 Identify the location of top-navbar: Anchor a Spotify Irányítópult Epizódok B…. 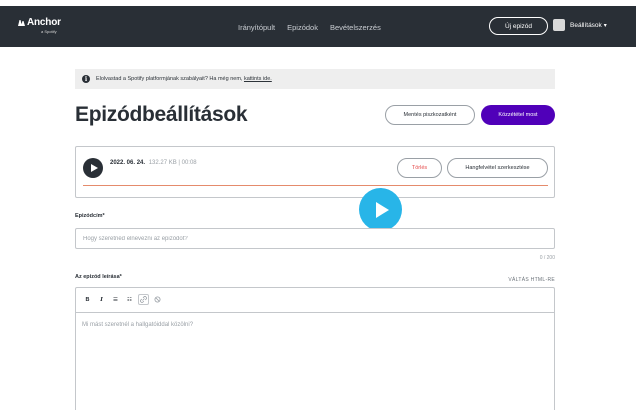
(318, 26).